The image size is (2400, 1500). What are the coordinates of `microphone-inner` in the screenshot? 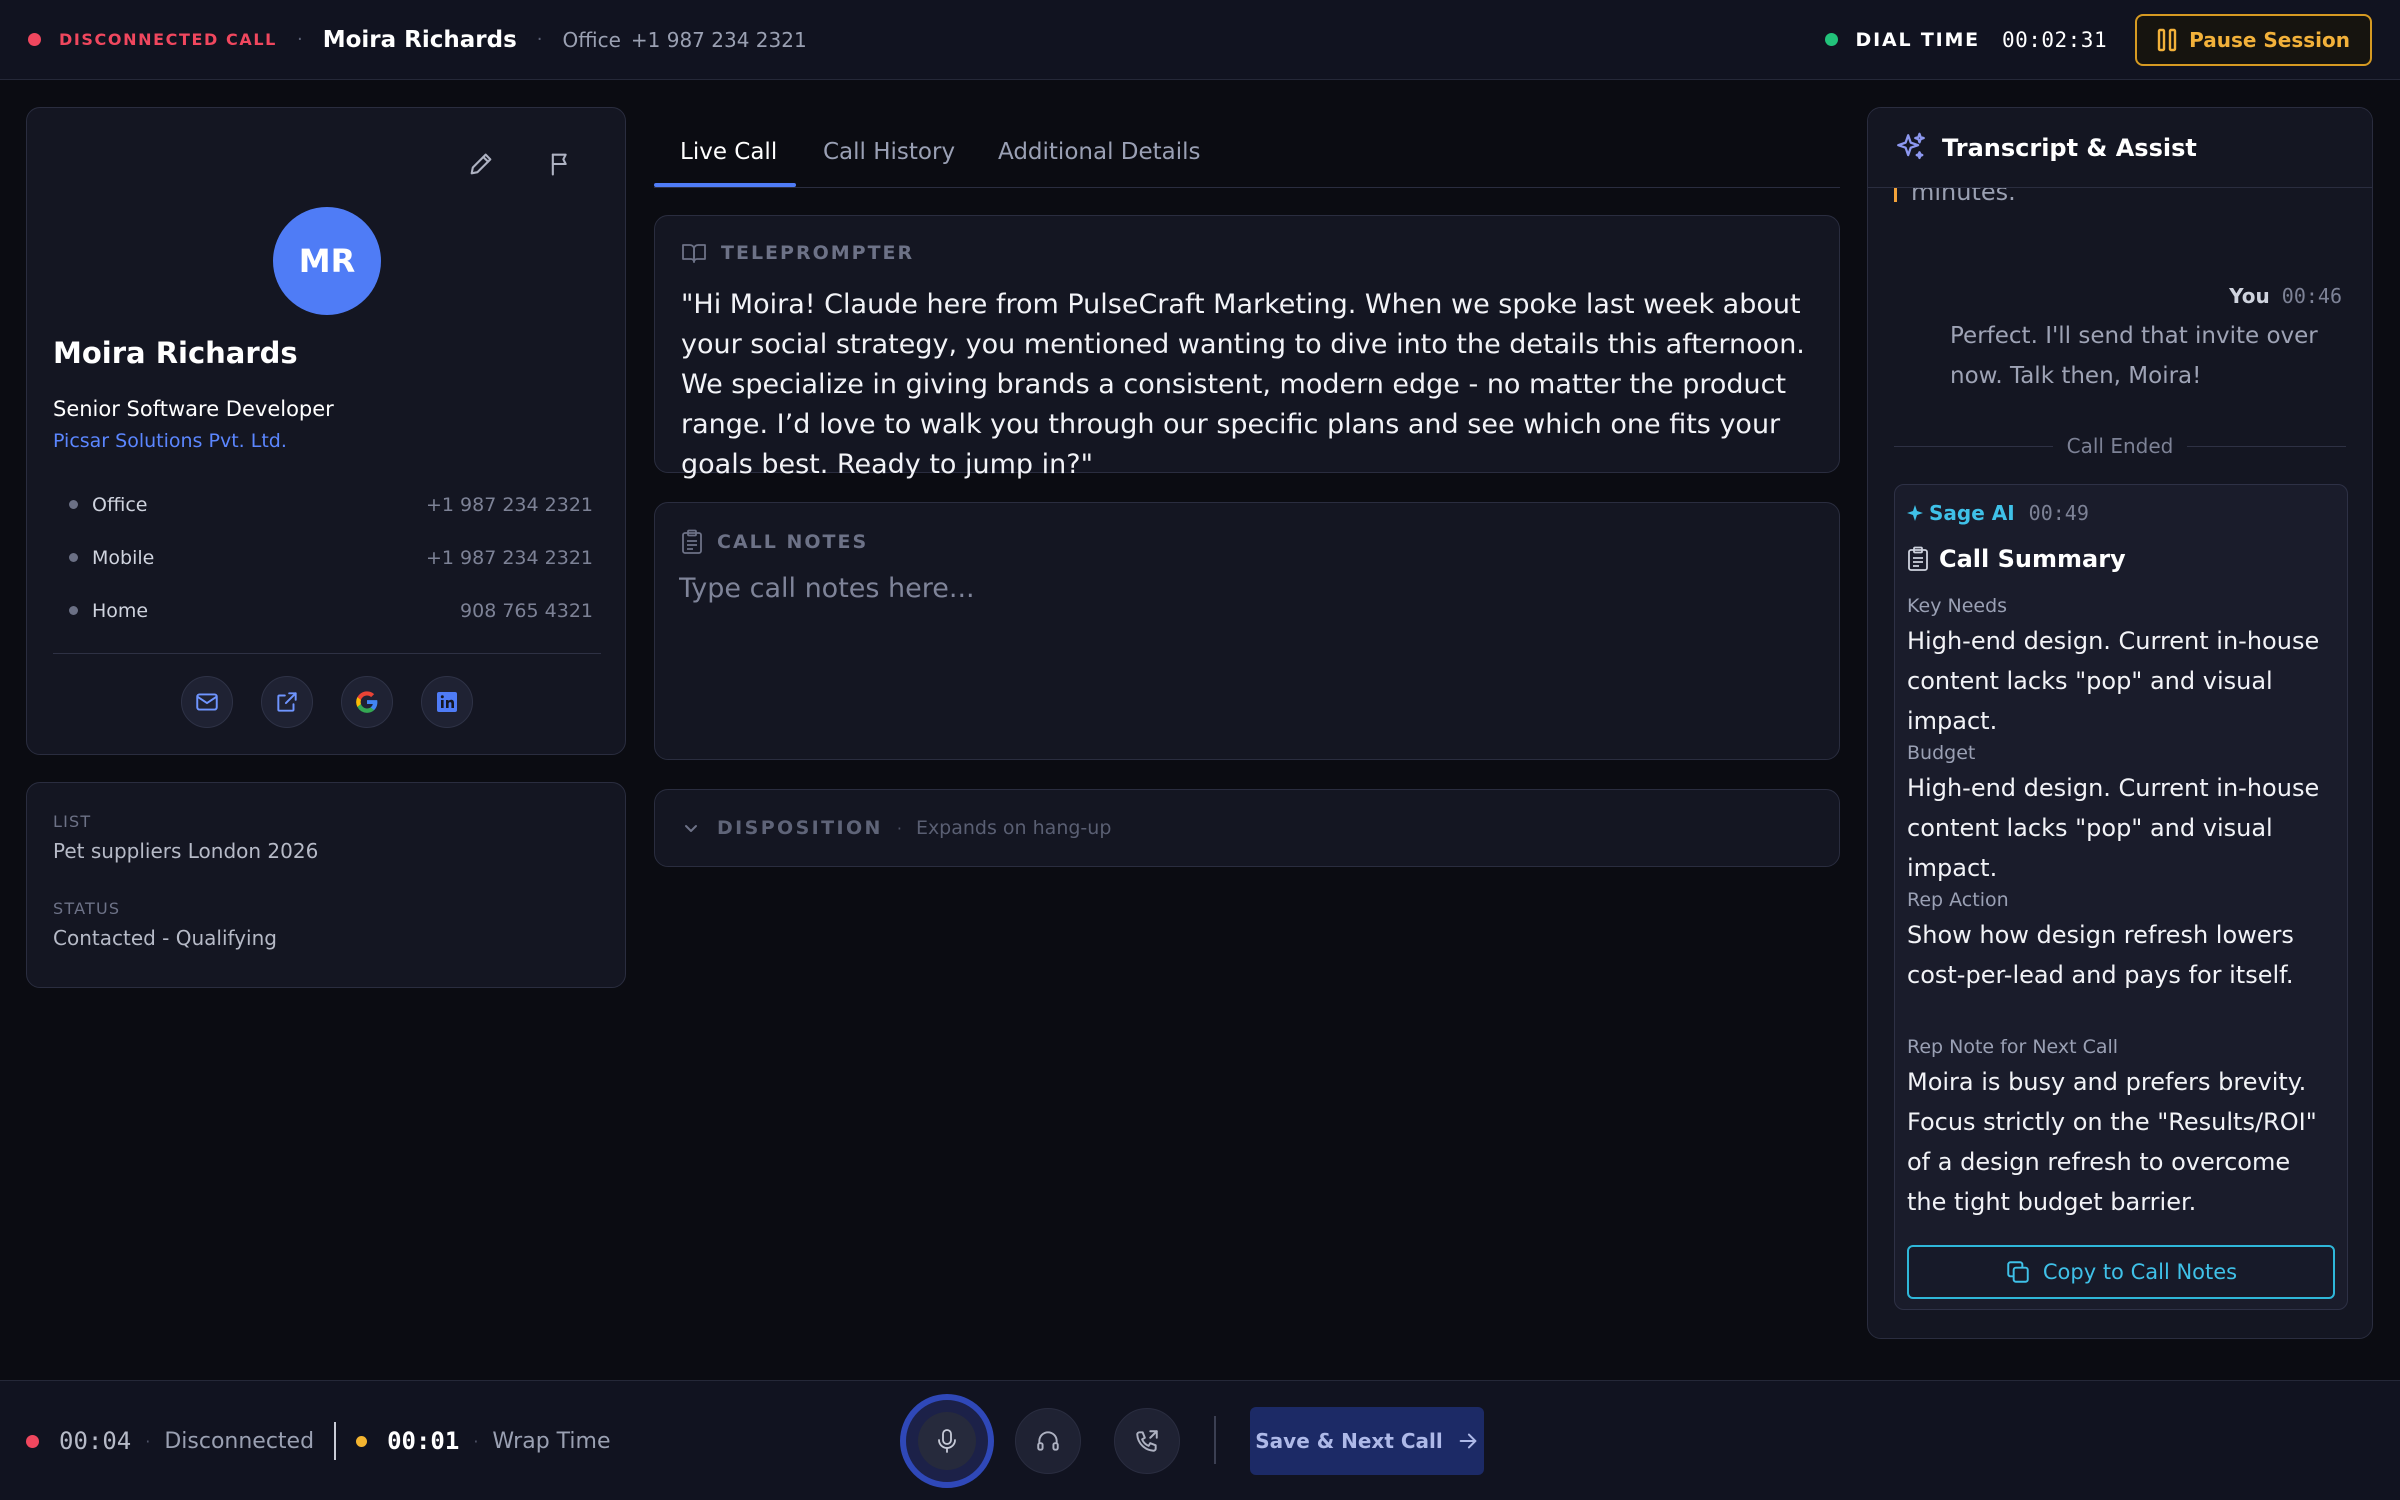 It's located at (947, 1441).